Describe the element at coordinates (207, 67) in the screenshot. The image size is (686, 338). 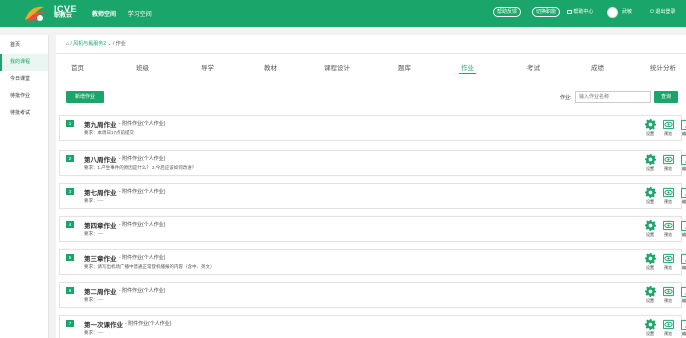
I see `tab-guide: 导学` at that location.